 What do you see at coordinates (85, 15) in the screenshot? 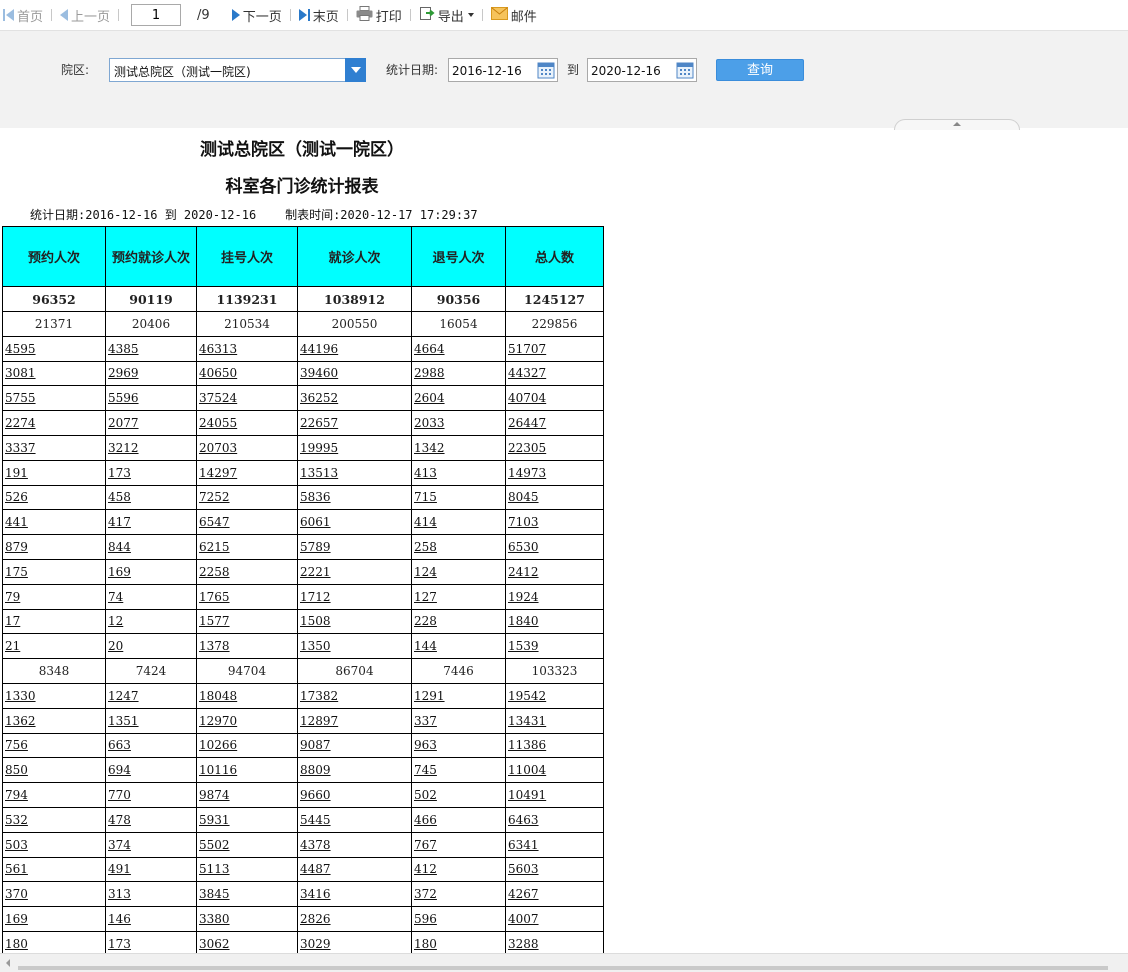
I see `prev-page-button: 上一页` at bounding box center [85, 15].